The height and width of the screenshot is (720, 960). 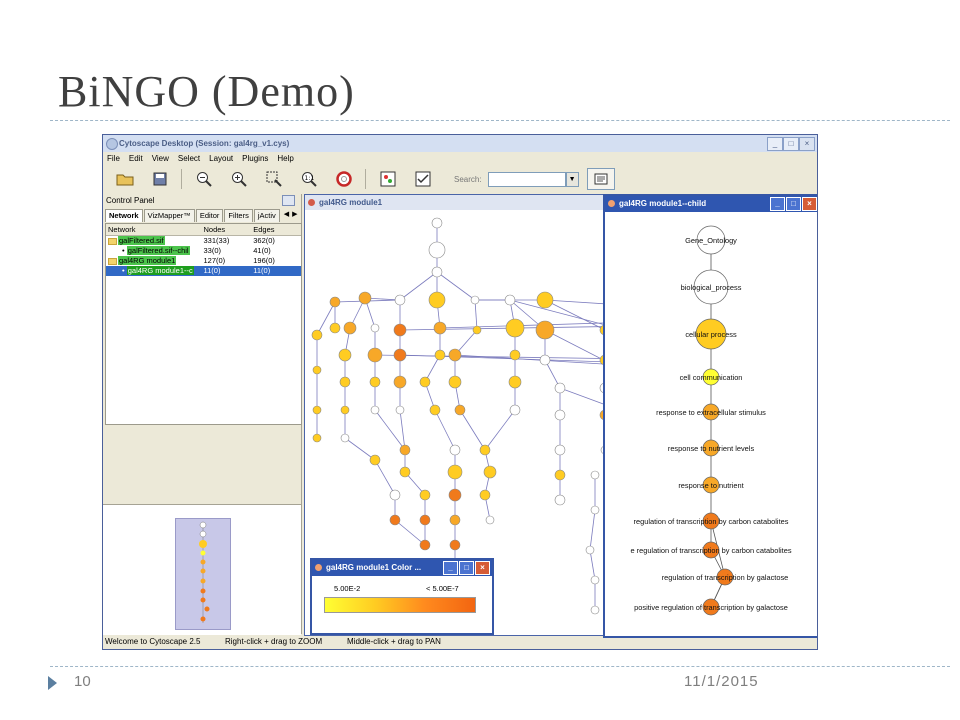 I want to click on zoom-in-icon, so click(x=239, y=179).